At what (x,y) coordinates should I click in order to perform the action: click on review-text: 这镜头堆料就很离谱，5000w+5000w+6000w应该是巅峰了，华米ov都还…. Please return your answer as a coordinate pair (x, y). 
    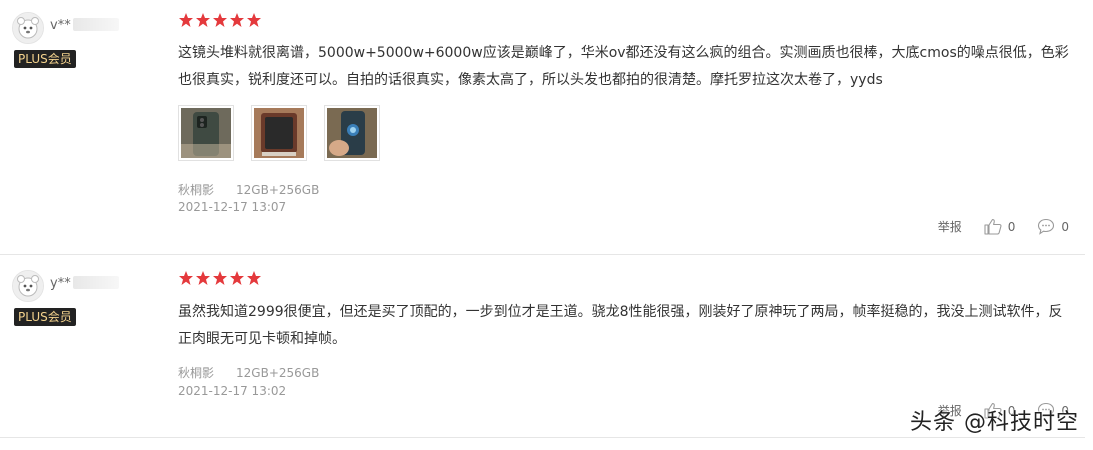
    Looking at the image, I should click on (623, 66).